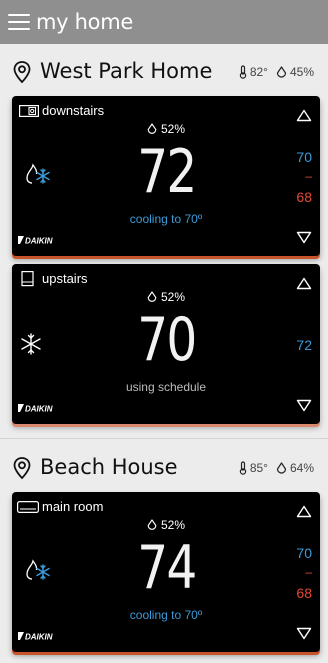  Describe the element at coordinates (166, 172) in the screenshot. I see `current-temperature: 72` at that location.